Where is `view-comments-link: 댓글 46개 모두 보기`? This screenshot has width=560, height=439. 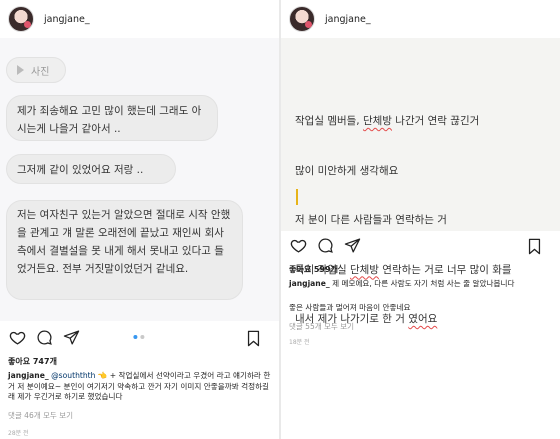
view-comments-link: 댓글 46개 모두 보기 is located at coordinates (40, 415).